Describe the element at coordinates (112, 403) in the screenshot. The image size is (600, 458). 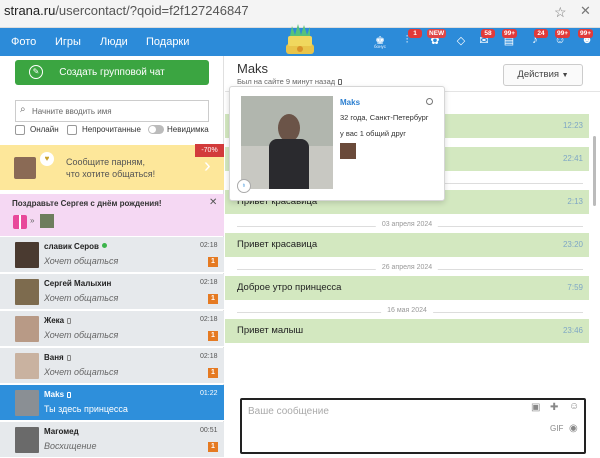
I see `contact-row: Maks Ты здесь принцесса 01:22` at that location.